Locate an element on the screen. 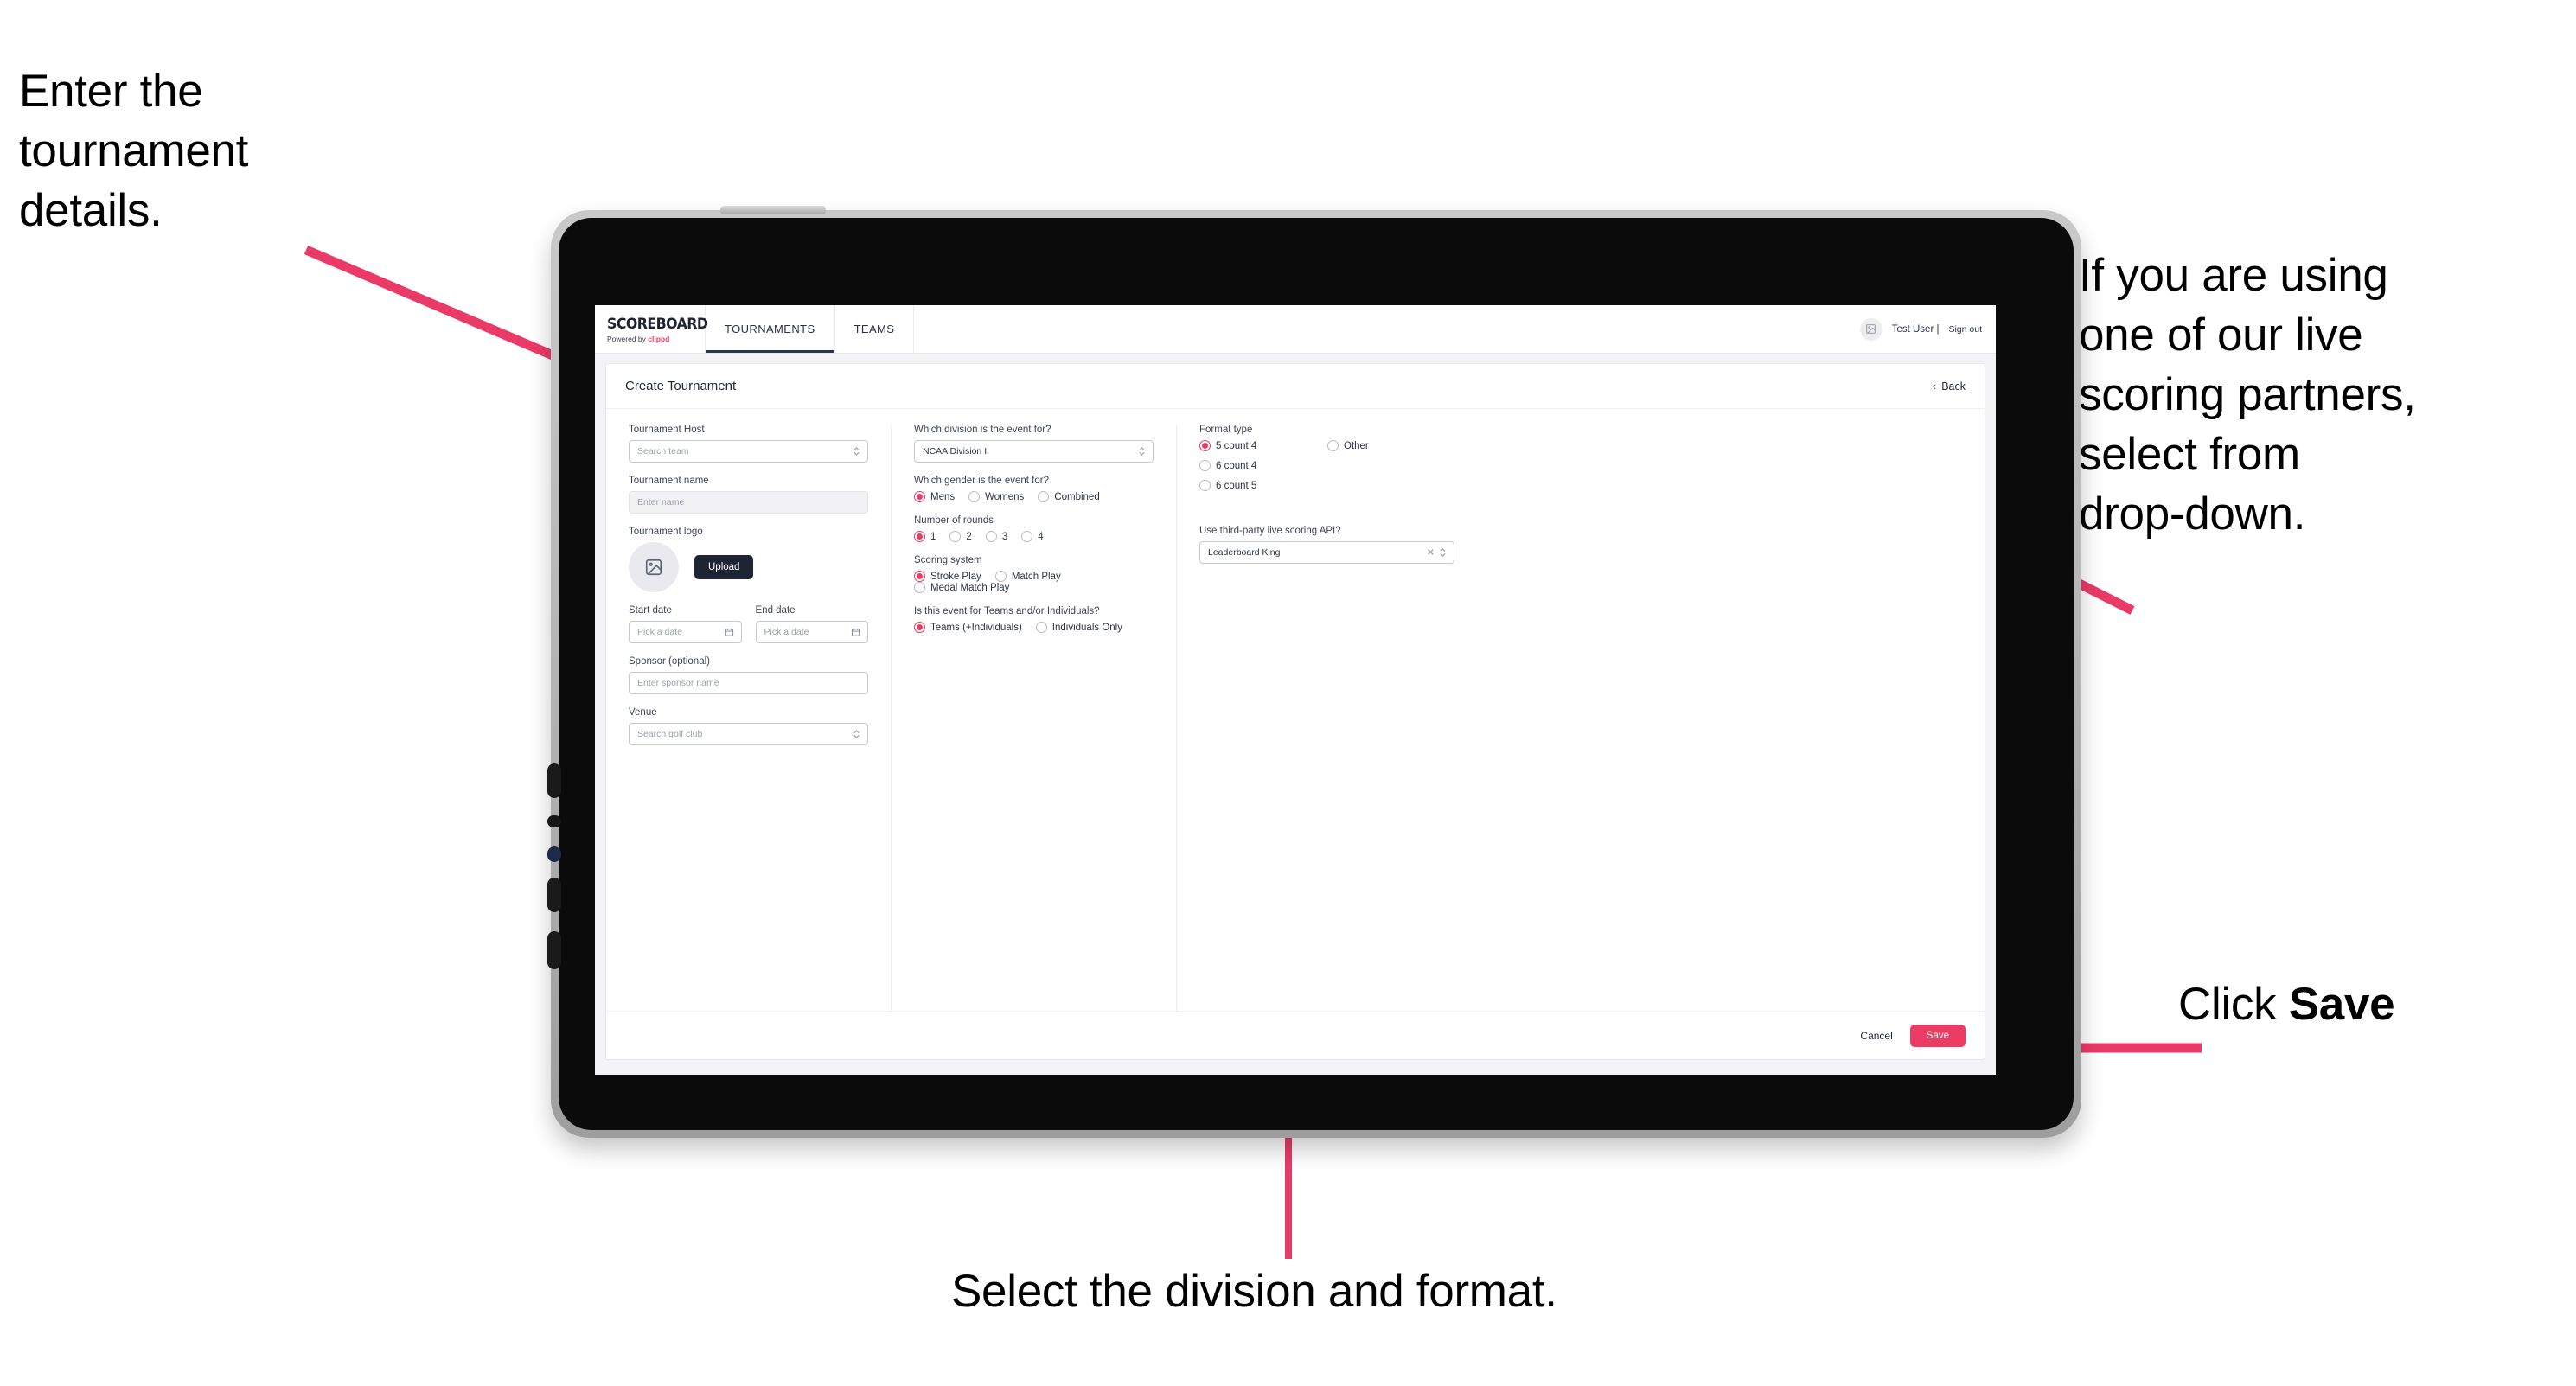 The image size is (2576, 1386). start-date-input: Pick a date is located at coordinates (686, 632).